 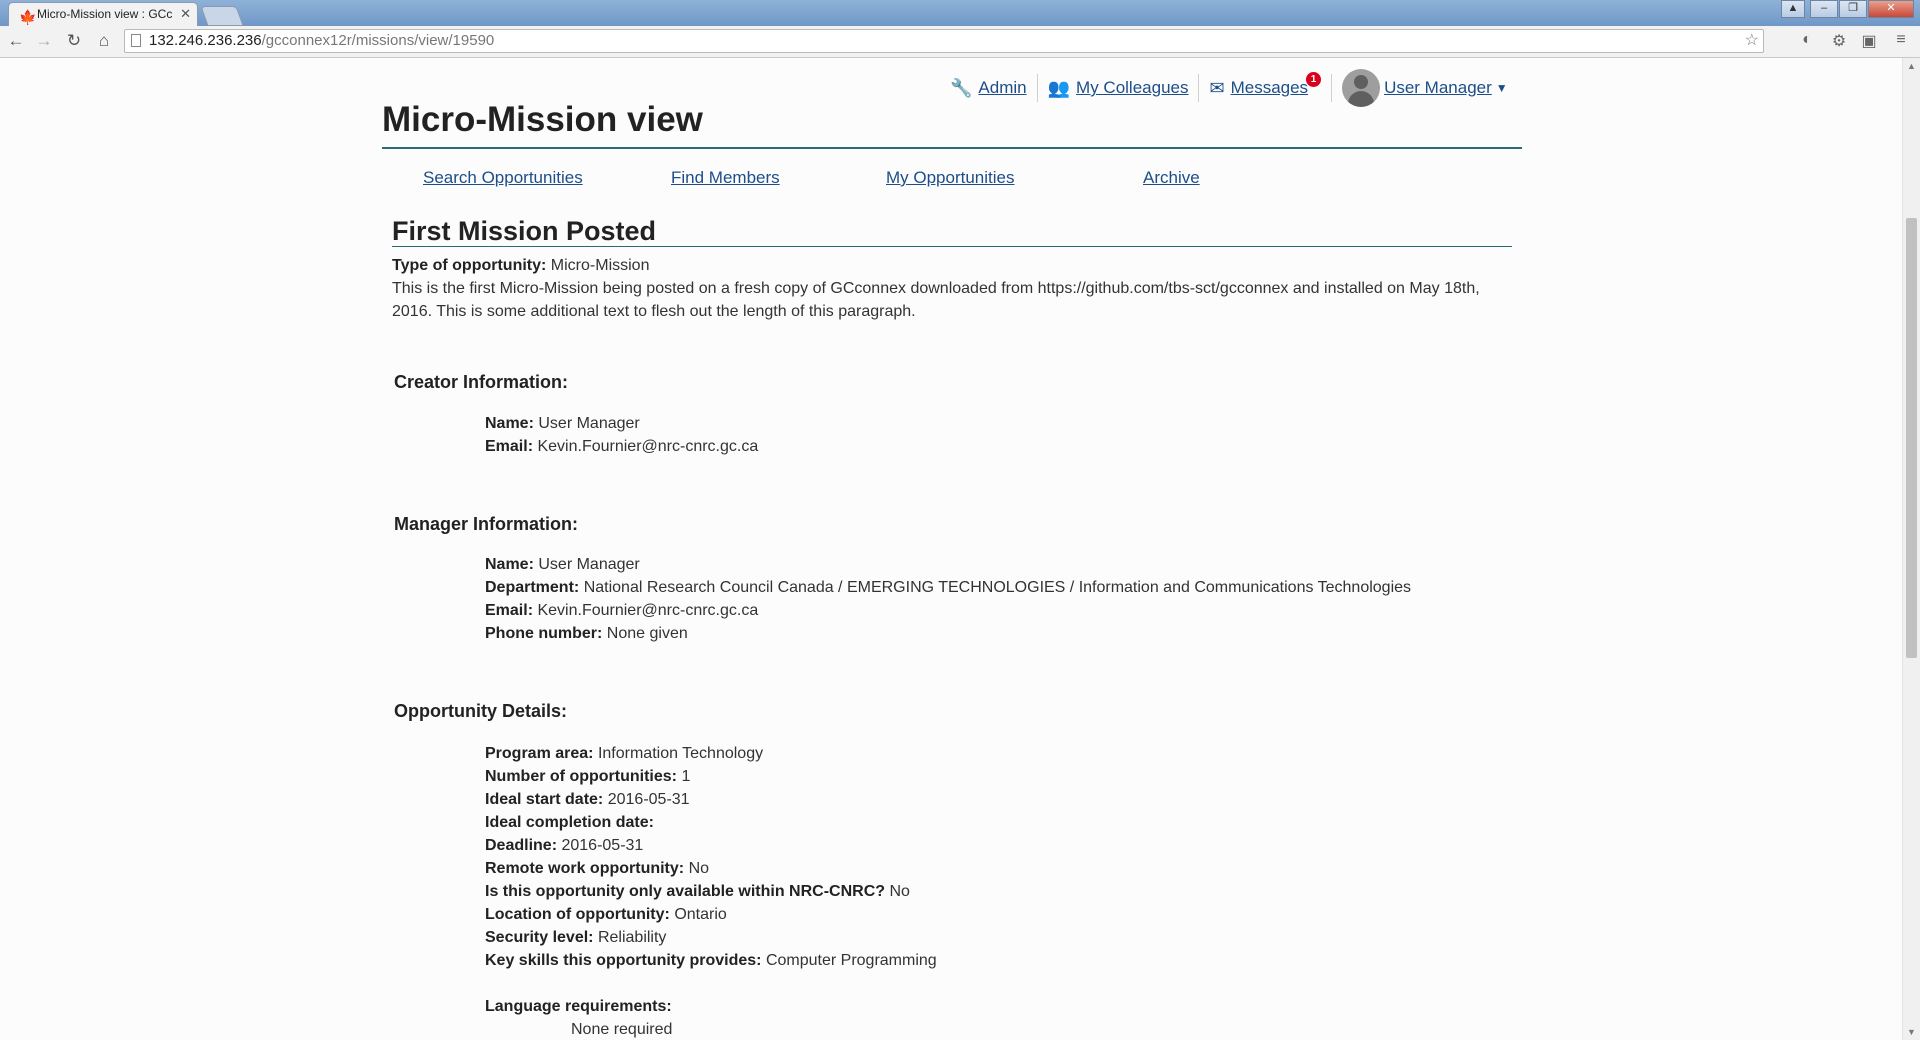 I want to click on user-menu: User Manager ▼, so click(x=1424, y=88).